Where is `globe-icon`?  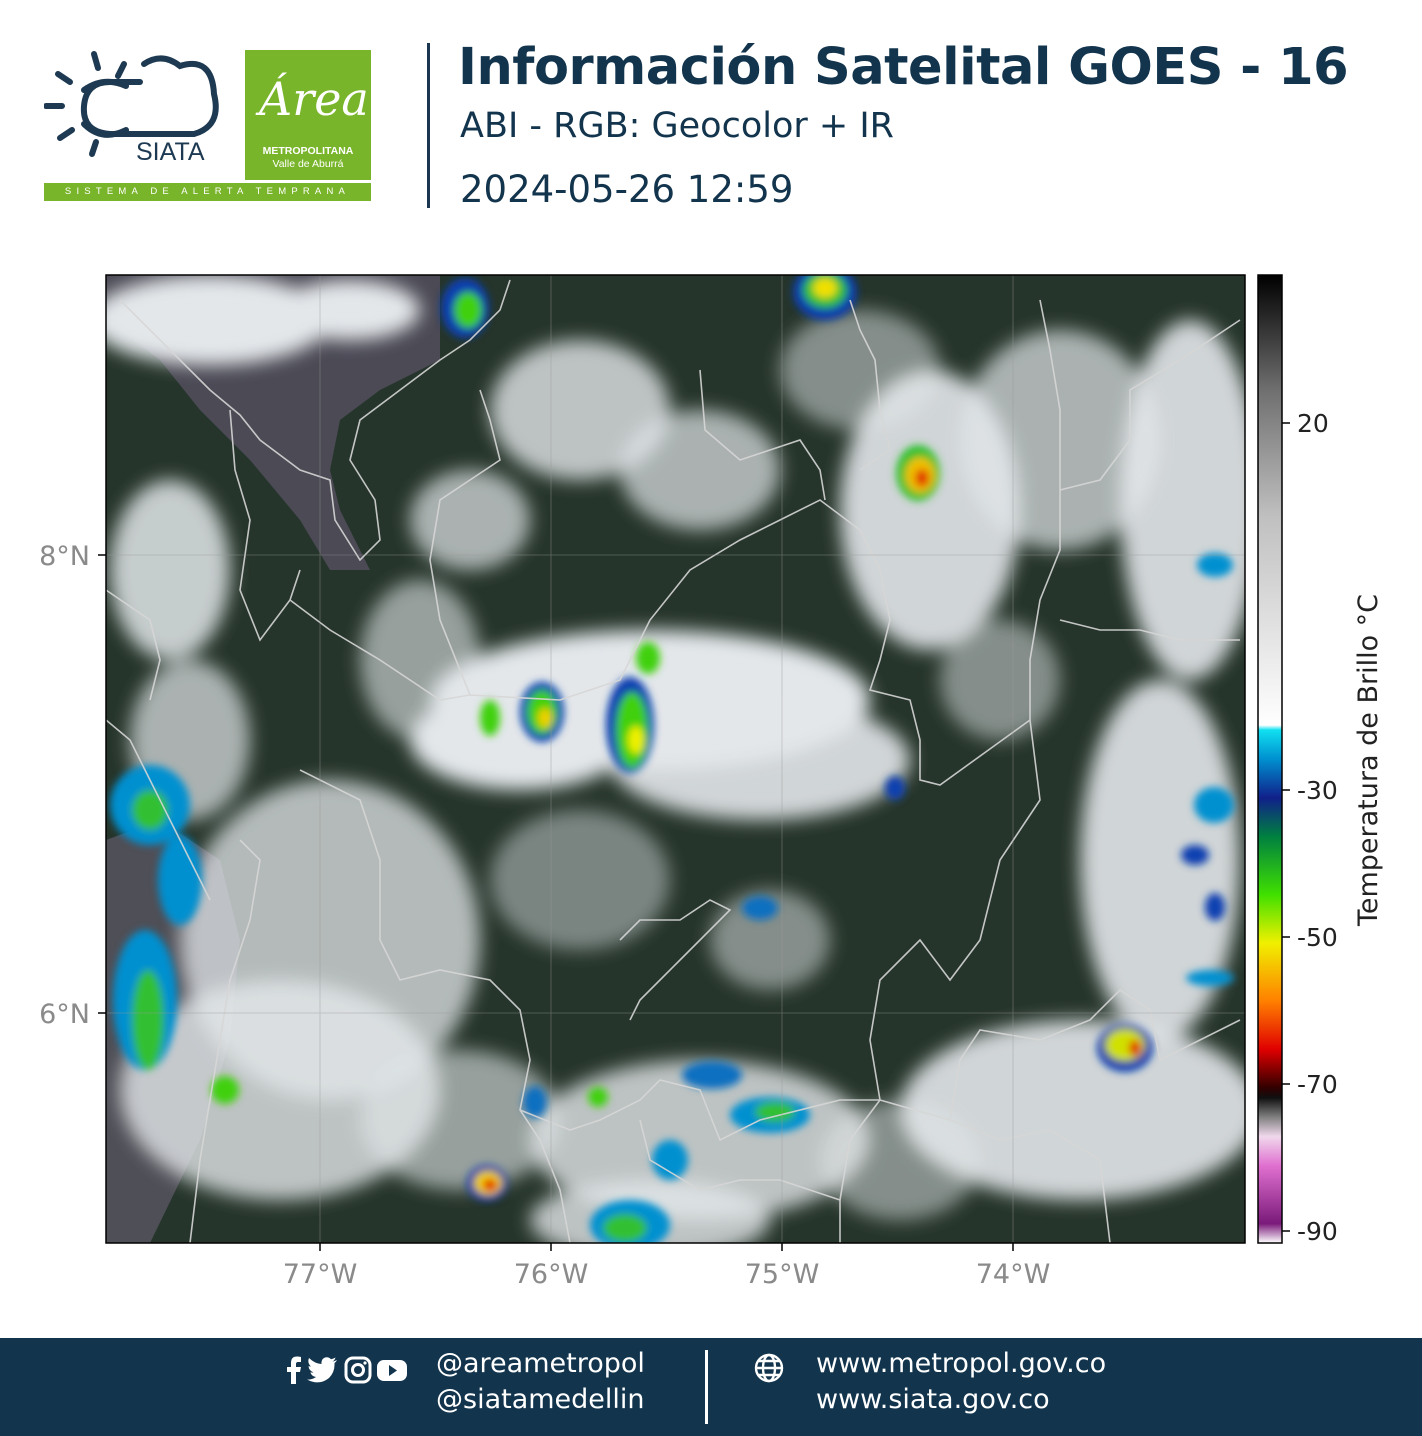 globe-icon is located at coordinates (769, 1368).